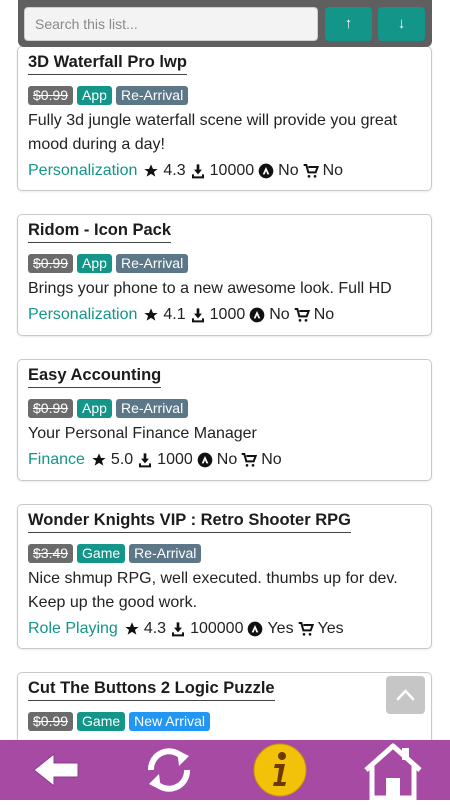 The height and width of the screenshot is (805, 450). Describe the element at coordinates (217, 628) in the screenshot. I see `downloads-value: 100000` at that location.